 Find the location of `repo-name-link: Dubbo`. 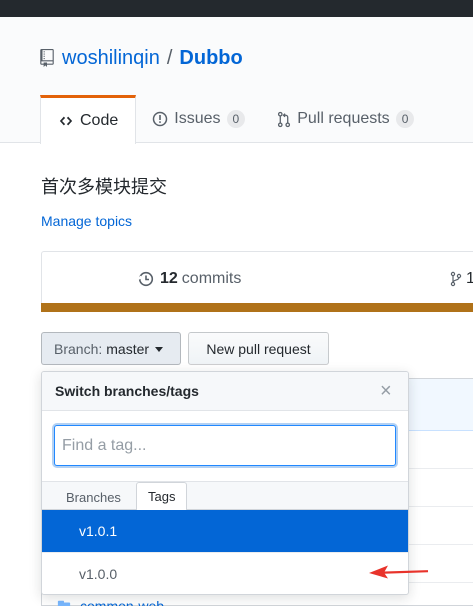

repo-name-link: Dubbo is located at coordinates (210, 58).